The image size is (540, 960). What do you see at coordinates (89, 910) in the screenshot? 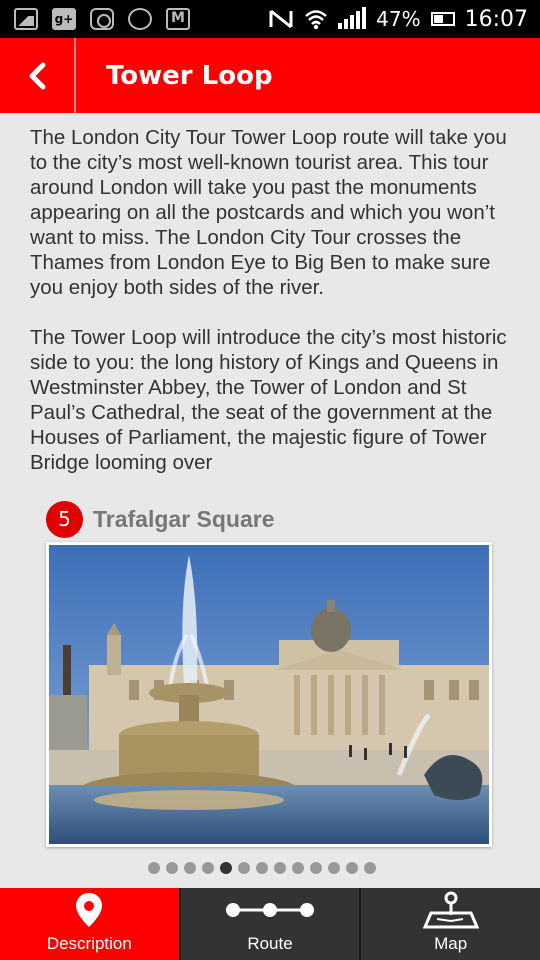
I see `location-pin-icon` at bounding box center [89, 910].